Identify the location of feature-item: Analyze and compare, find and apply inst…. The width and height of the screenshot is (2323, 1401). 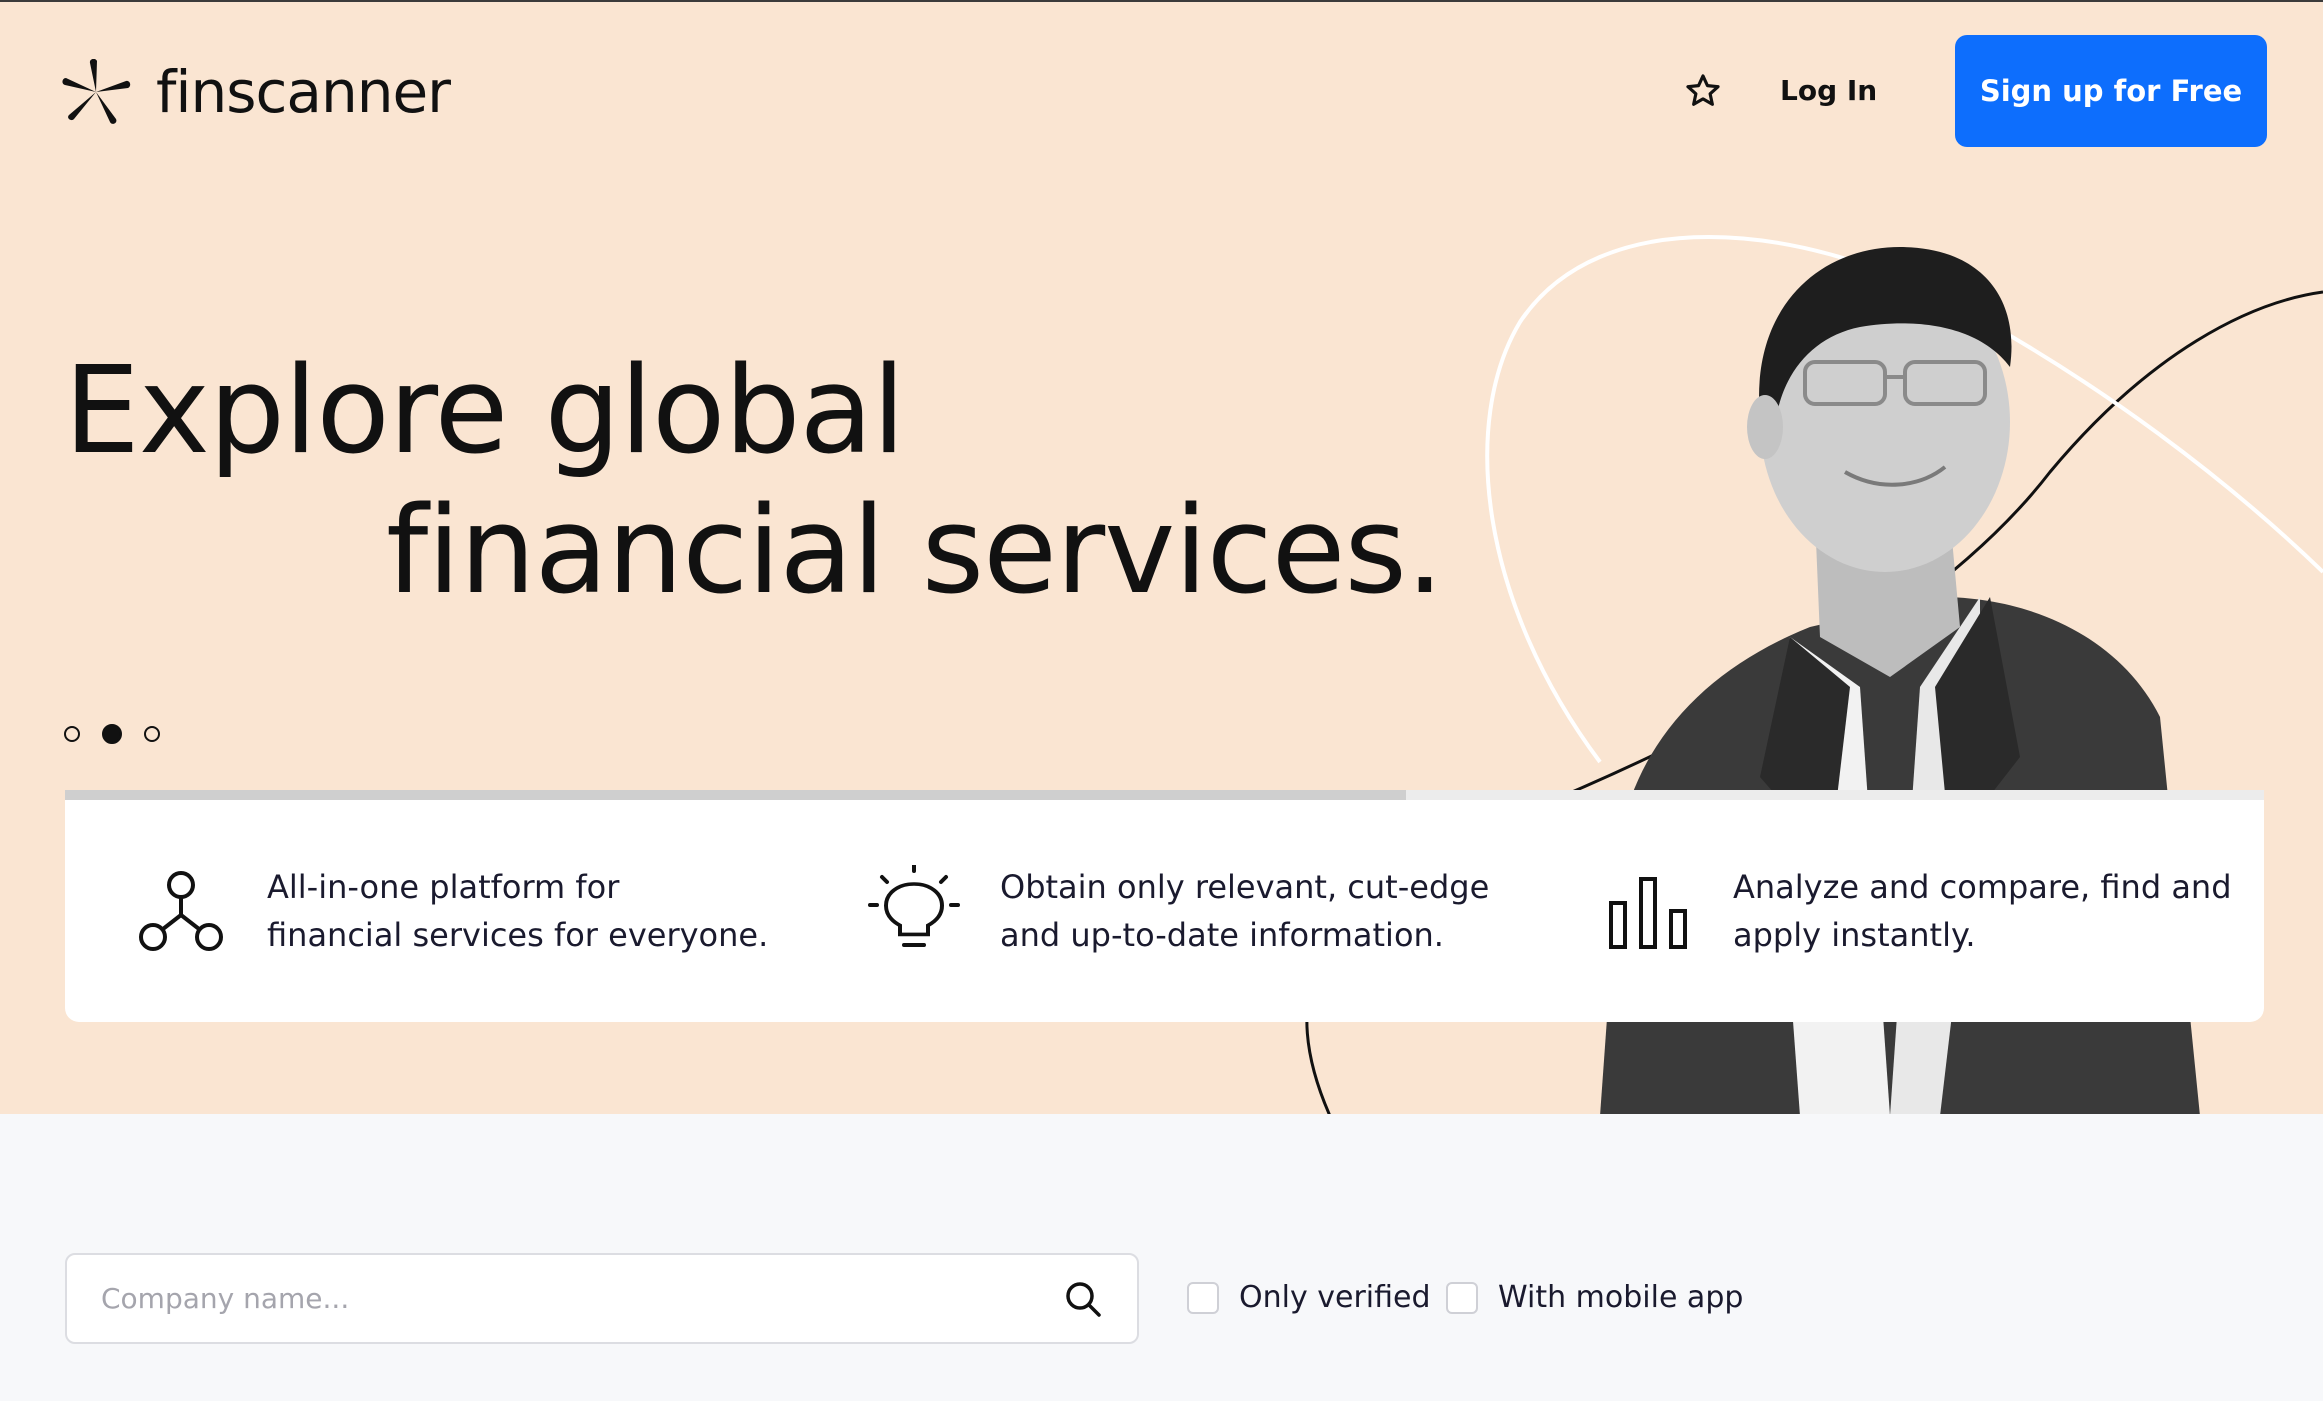
(1897, 911).